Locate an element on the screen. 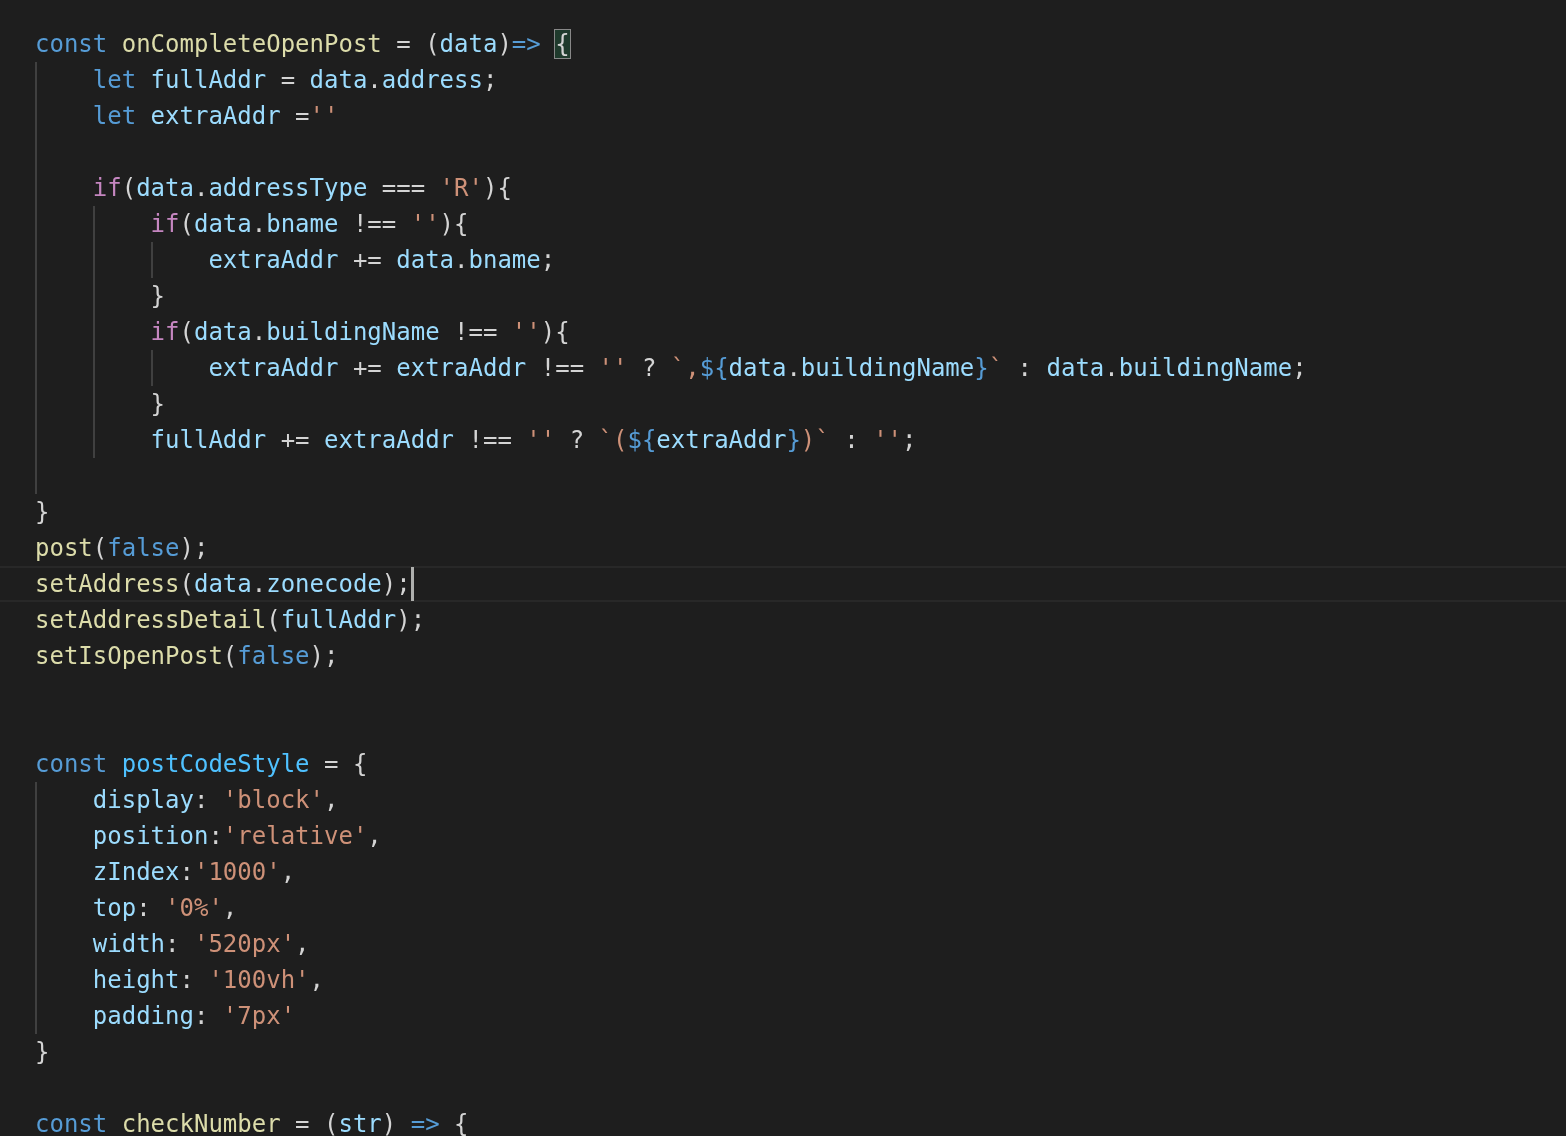 This screenshot has height=1136, width=1566. code-line: extraAddr += data.bname; is located at coordinates (382, 260).